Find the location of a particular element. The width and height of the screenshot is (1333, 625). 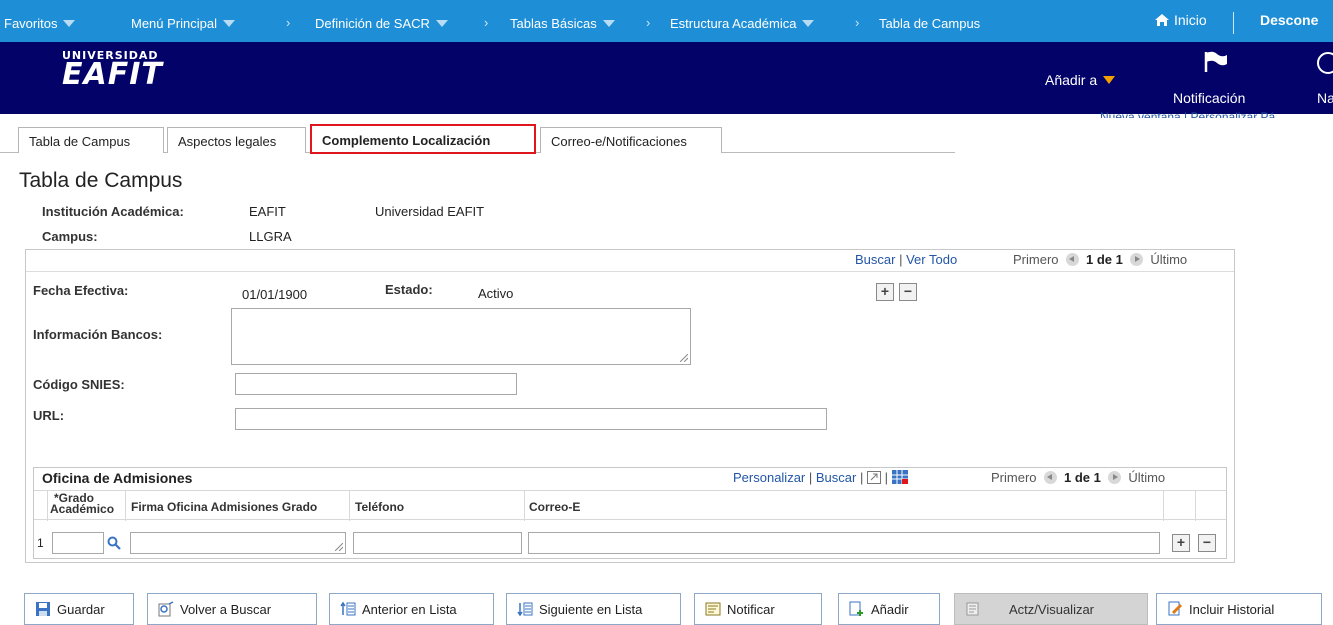

telefono-header: Teléfono is located at coordinates (437, 506).